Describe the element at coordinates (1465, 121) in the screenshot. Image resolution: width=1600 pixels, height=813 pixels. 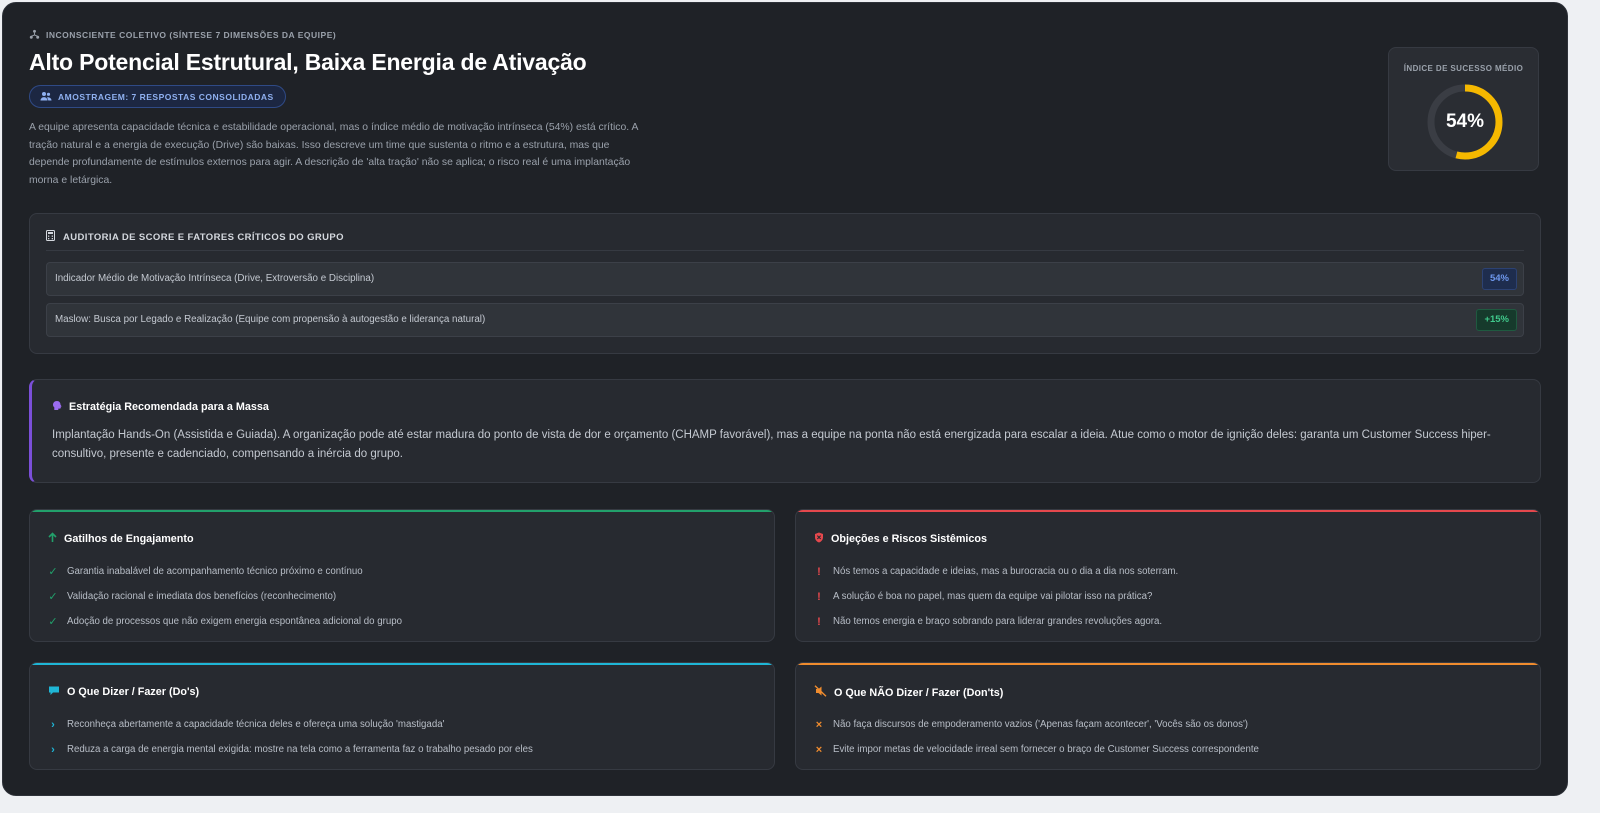
I see `success-index-value: 54%` at that location.